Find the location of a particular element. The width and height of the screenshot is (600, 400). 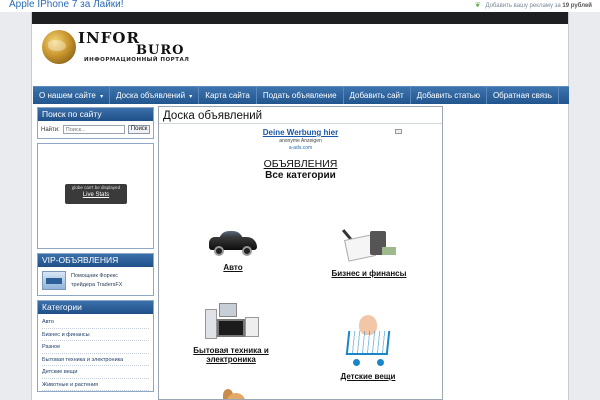

promo-link: Apple IPhone 7 за Лайки! is located at coordinates (66, 5).